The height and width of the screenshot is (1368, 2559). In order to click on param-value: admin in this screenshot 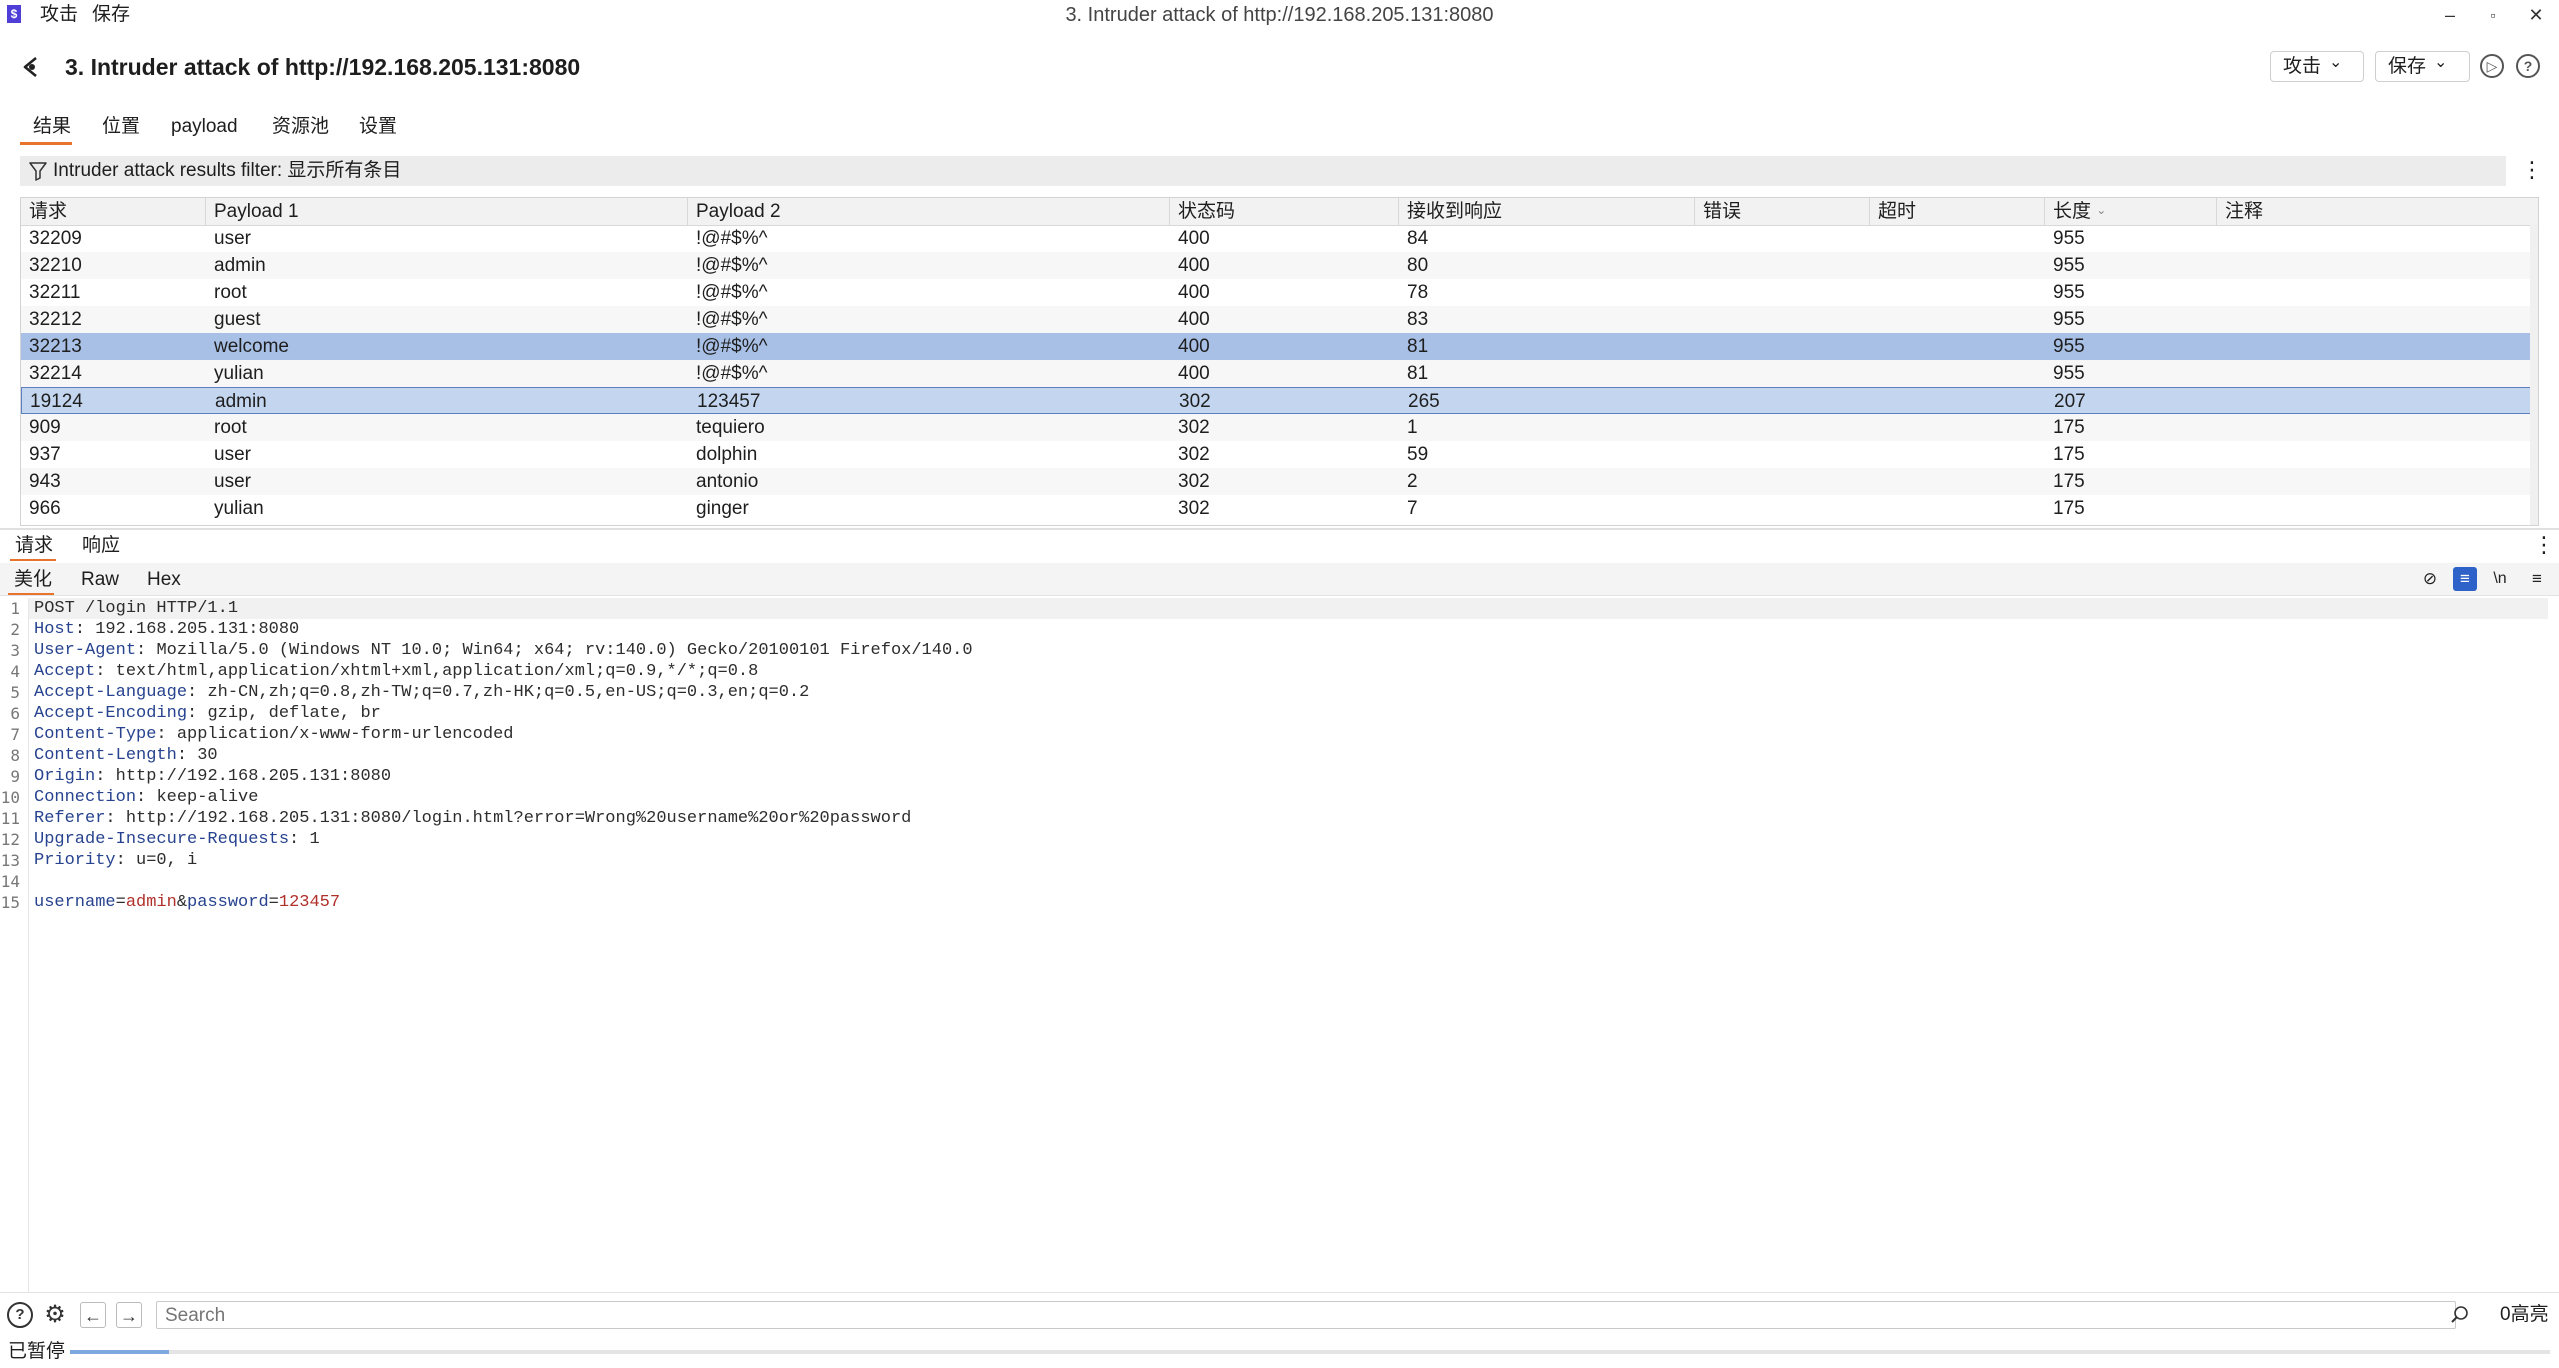, I will do `click(151, 902)`.